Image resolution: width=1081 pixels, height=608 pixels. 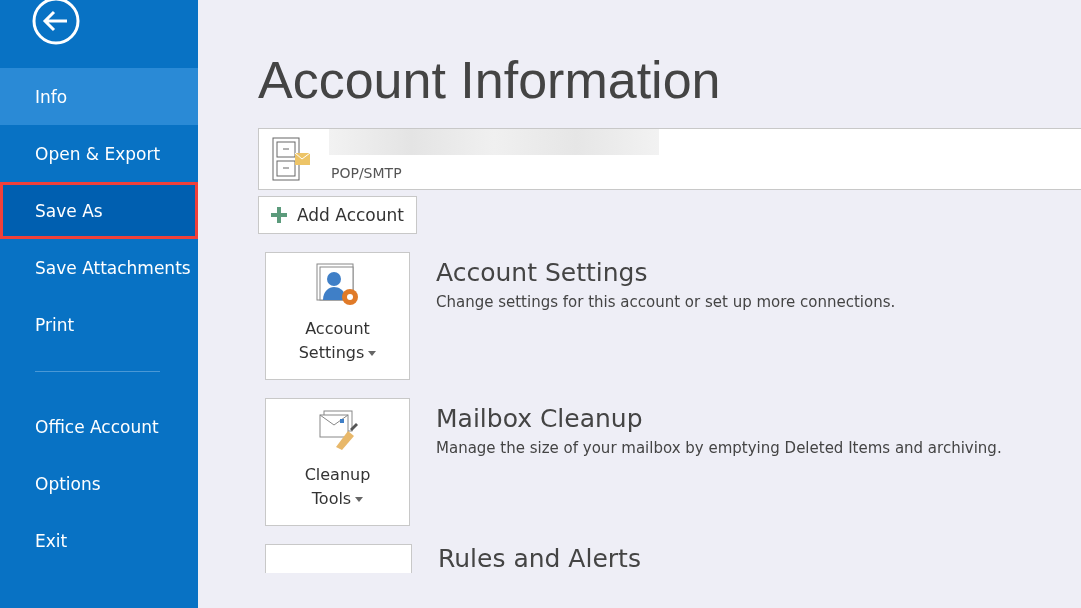 I want to click on page-title: Account Information, so click(x=490, y=80).